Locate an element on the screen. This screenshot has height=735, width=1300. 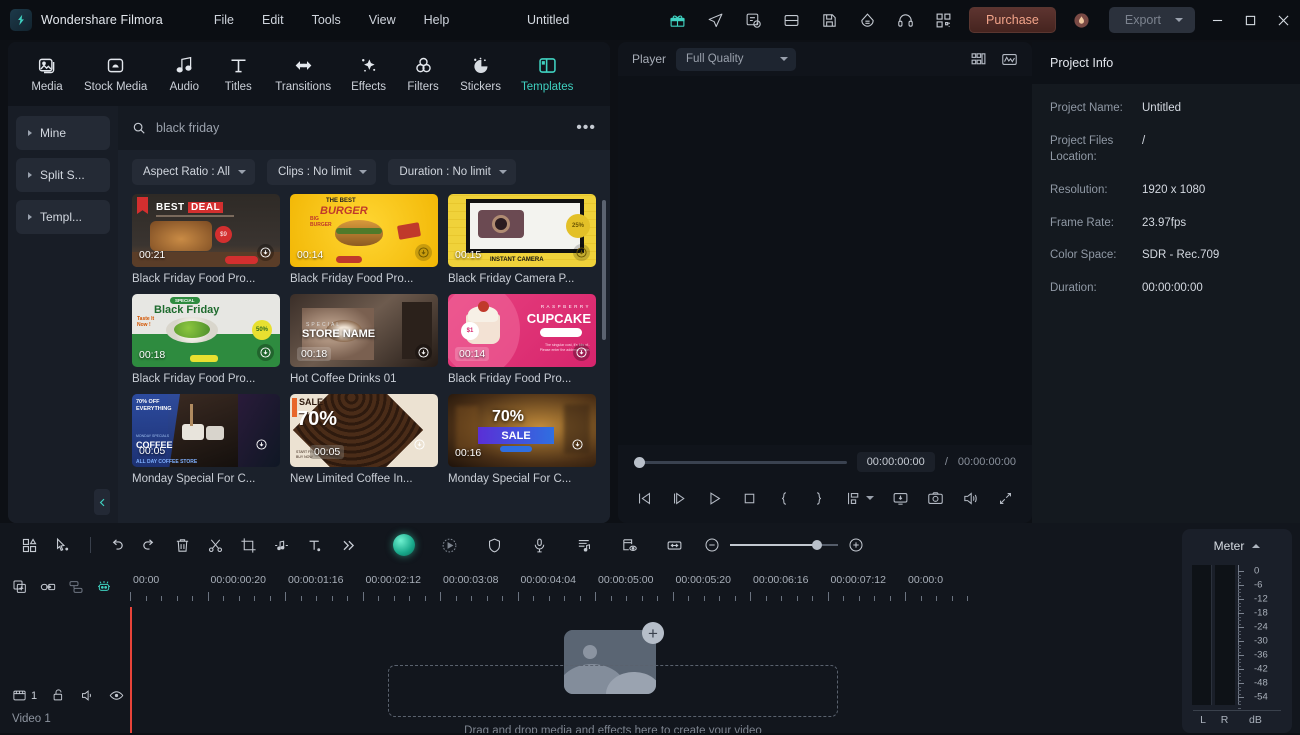
player-seek-handle is located at coordinates (639, 462).